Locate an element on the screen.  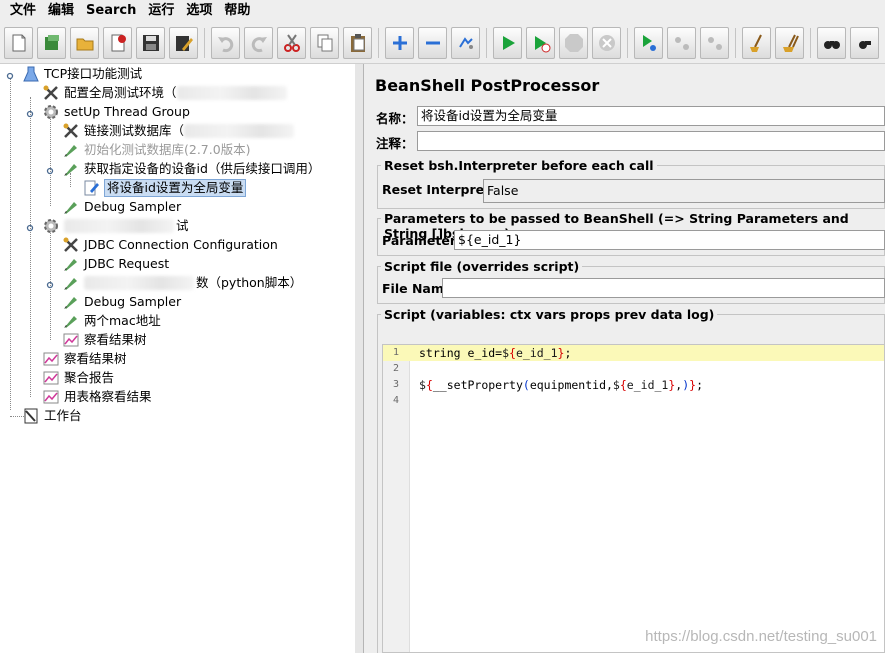
redo-icon is located at coordinates (259, 44).